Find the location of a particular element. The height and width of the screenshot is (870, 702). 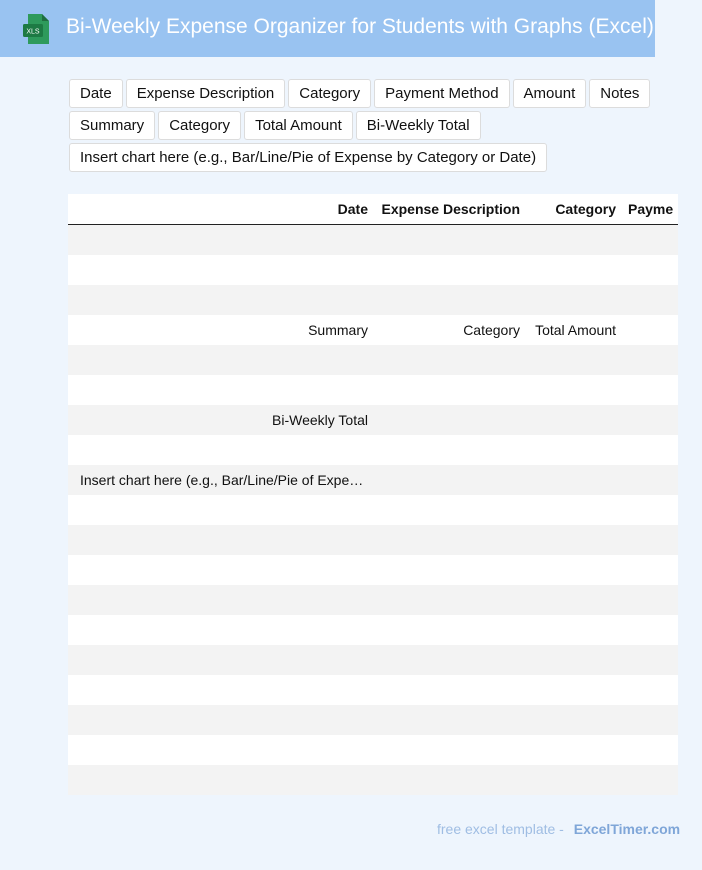

chip-expense-description: Expense Description is located at coordinates (205, 93).